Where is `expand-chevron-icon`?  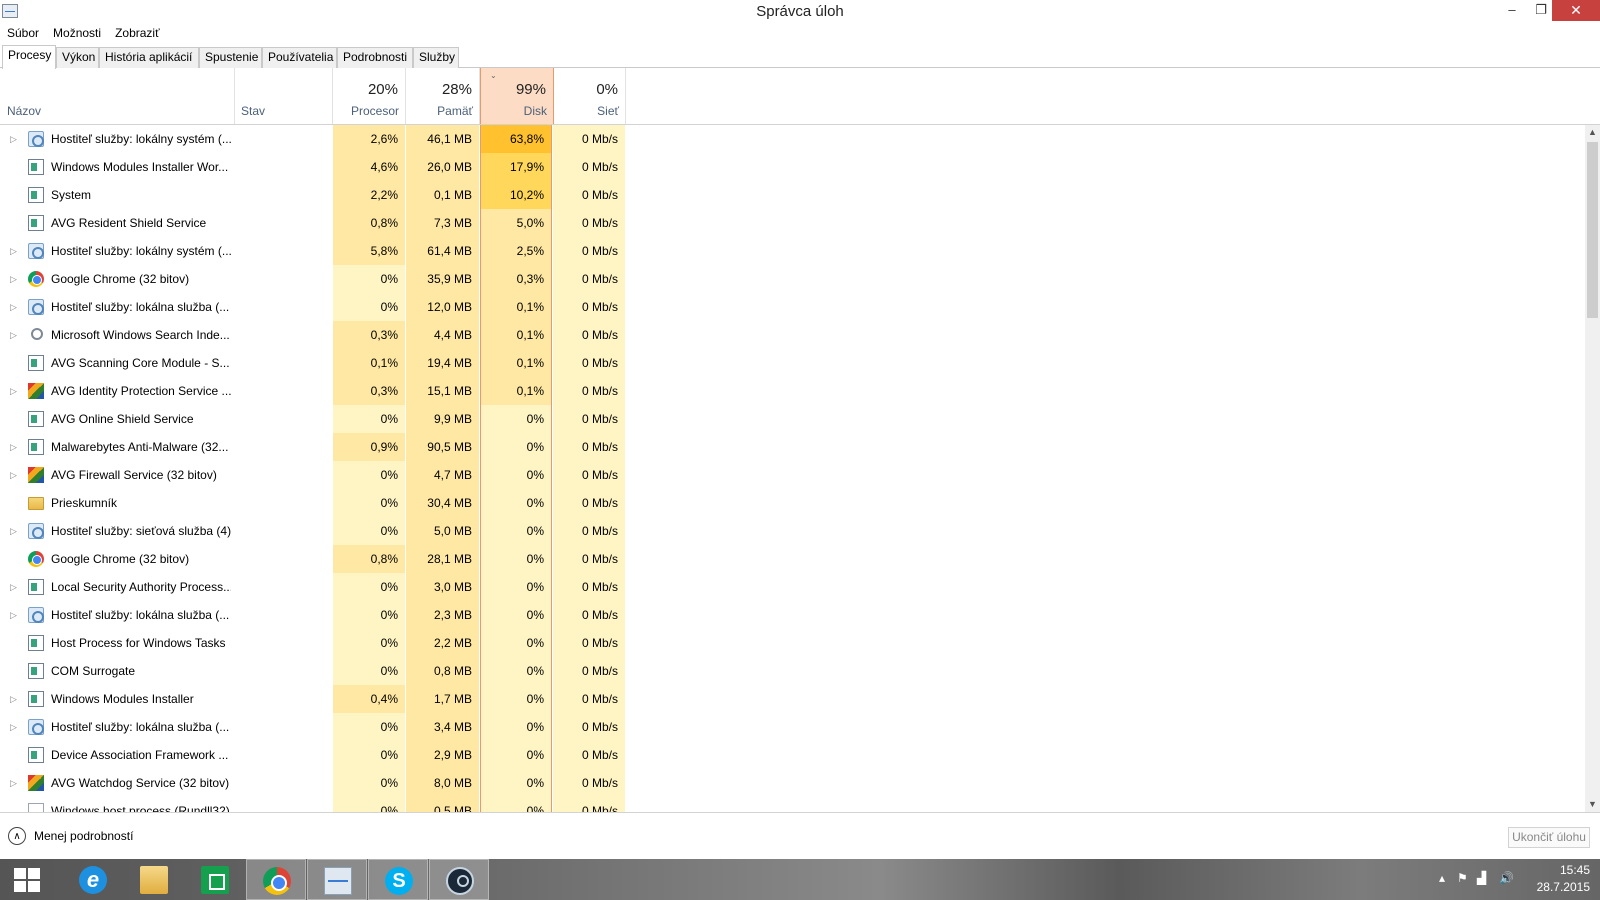
expand-chevron-icon is located at coordinates (15, 223).